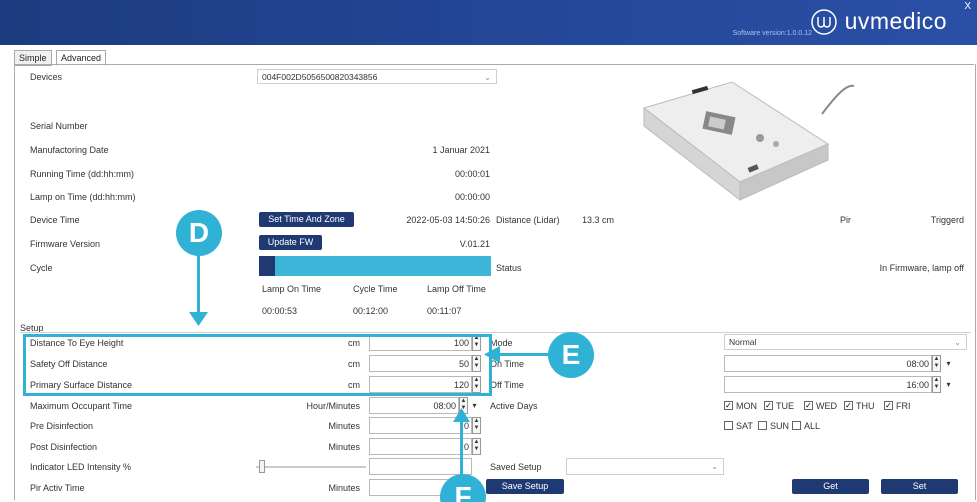 The image size is (977, 502). I want to click on distance-lidar-value: 13.3 cm, so click(598, 220).